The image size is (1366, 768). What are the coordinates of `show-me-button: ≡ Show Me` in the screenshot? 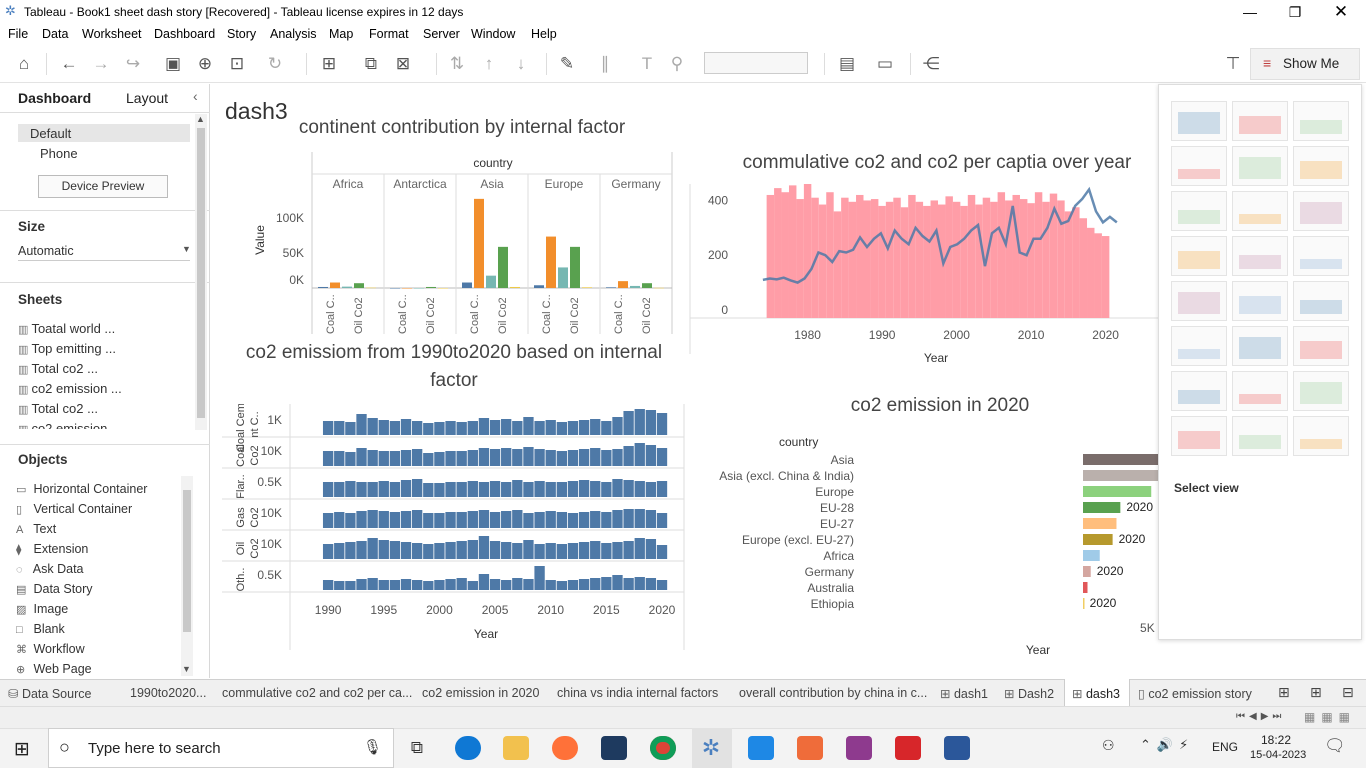 It's located at (1305, 64).